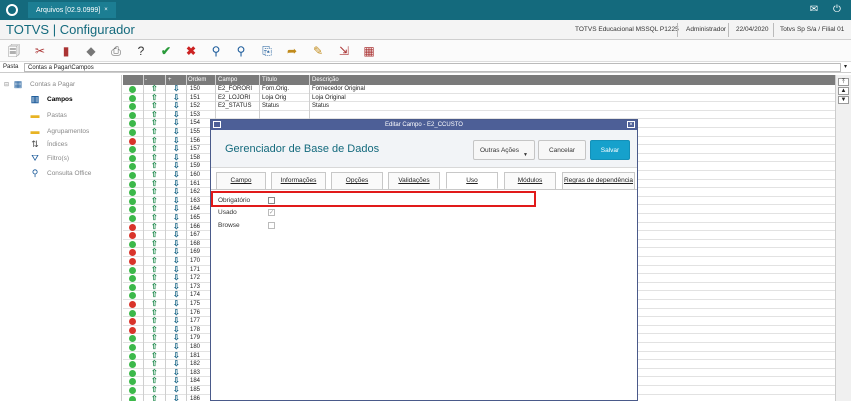 Image resolution: width=851 pixels, height=401 pixels. I want to click on tree-item-pastas: ▬ Pastas, so click(47, 115).